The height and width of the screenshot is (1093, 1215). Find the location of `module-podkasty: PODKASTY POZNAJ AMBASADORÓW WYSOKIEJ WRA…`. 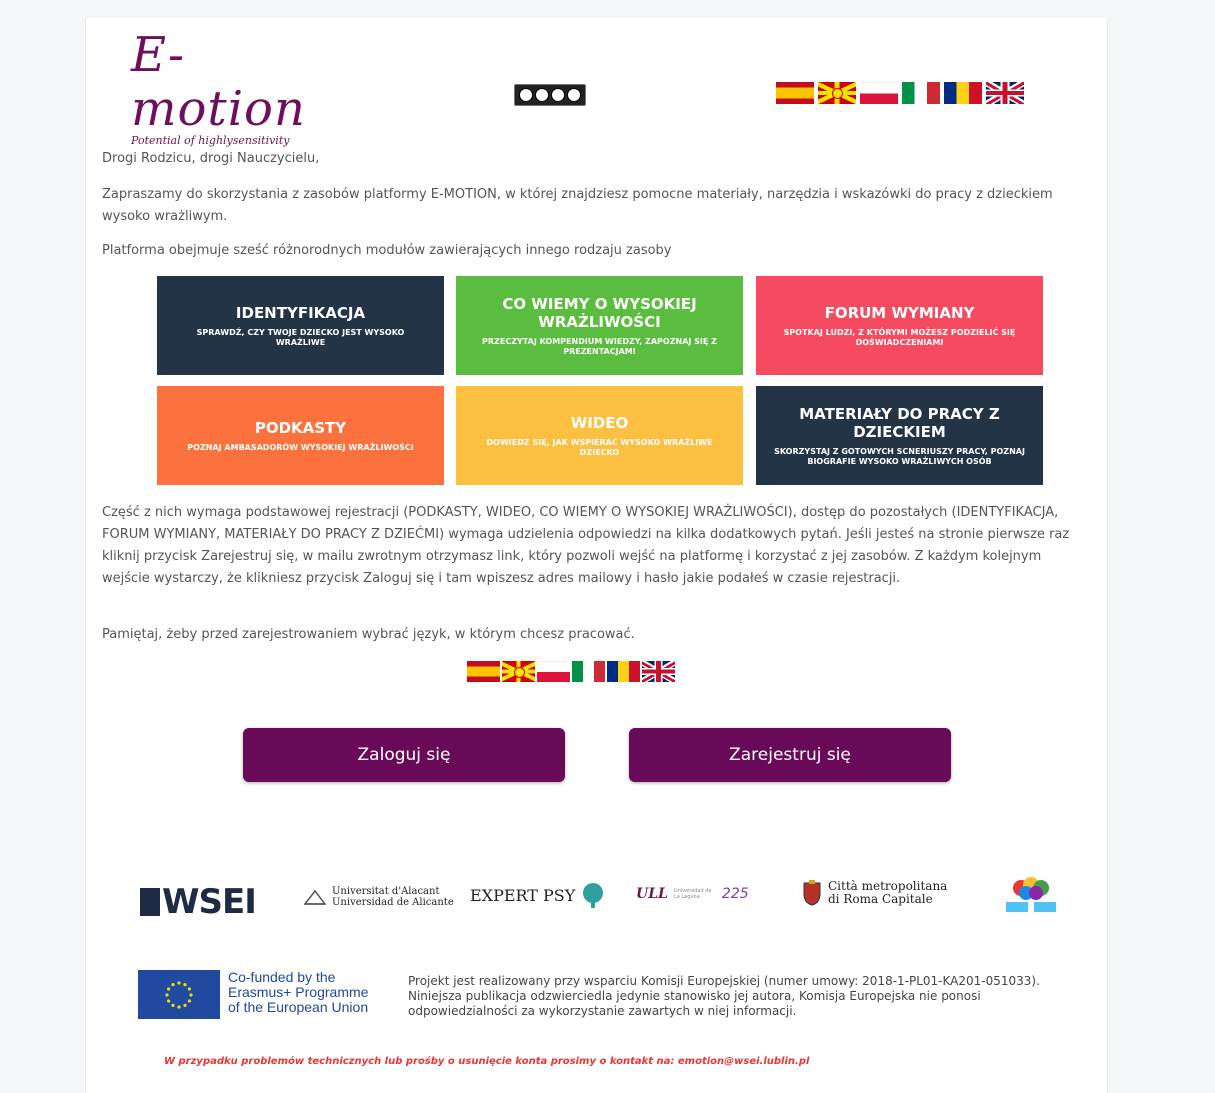

module-podkasty: PODKASTY POZNAJ AMBASADORÓW WYSOKIEJ WRA… is located at coordinates (300, 435).